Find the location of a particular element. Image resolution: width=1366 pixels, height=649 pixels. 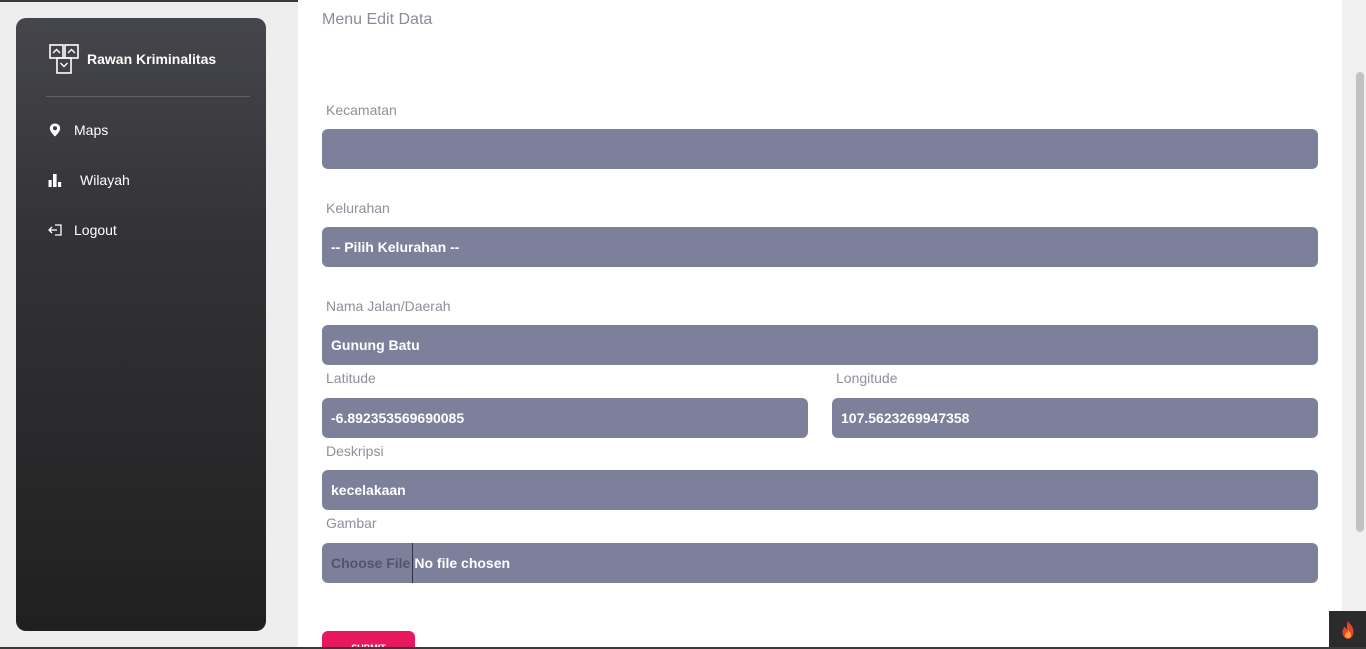

latitude-input: -6.892353569690085 is located at coordinates (565, 418).